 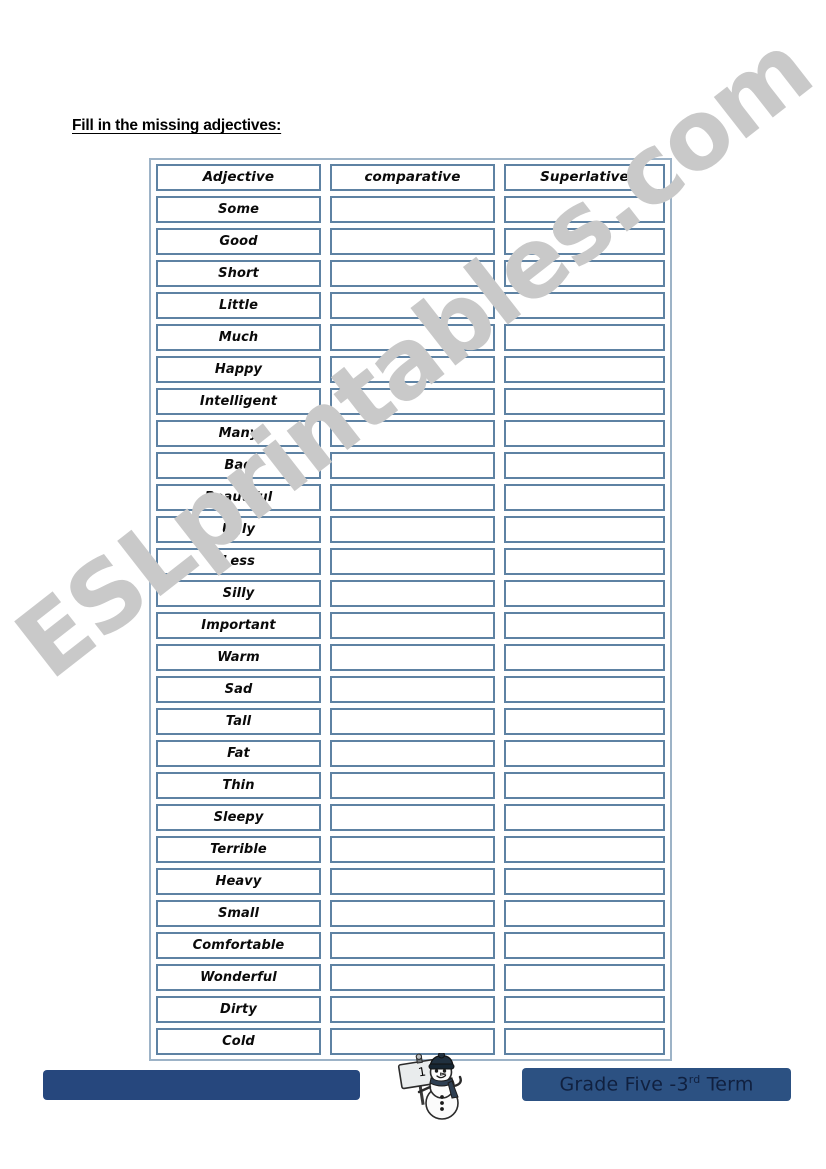 I want to click on cell-adjective: Good, so click(x=238, y=241).